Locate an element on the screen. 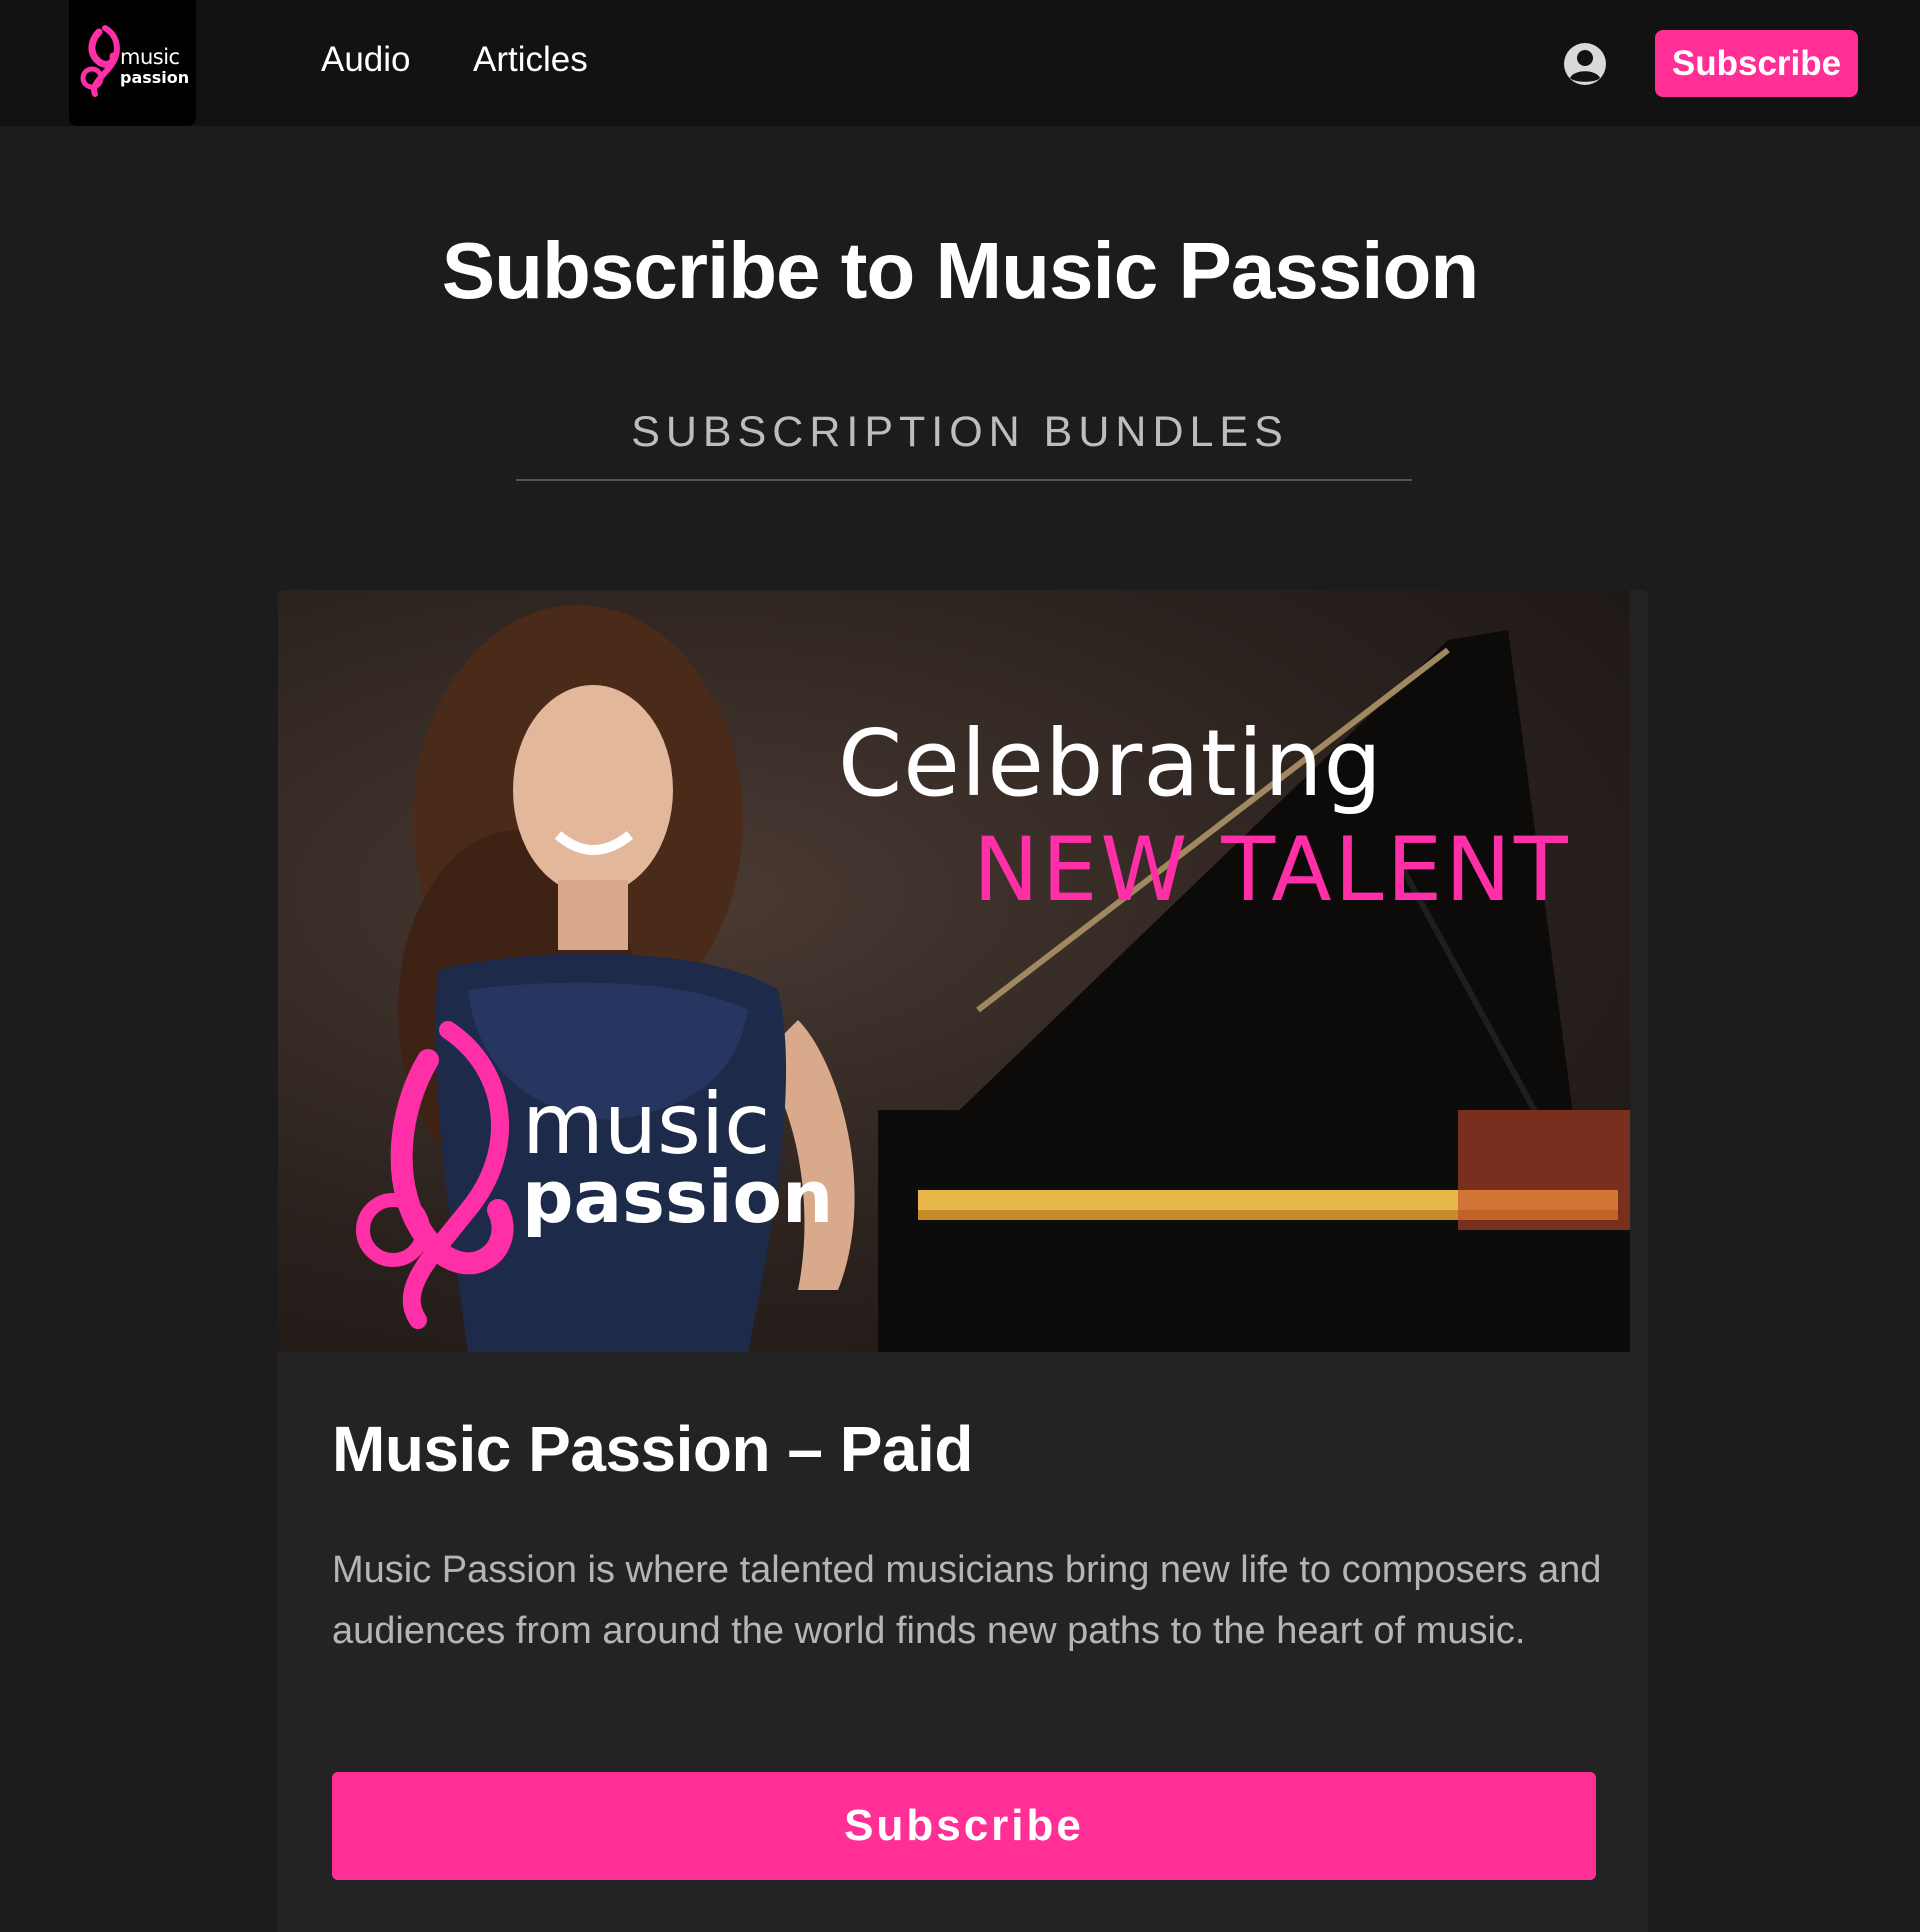 This screenshot has width=1920, height=1932. banner-logo-passion: passion is located at coordinates (678, 1197).